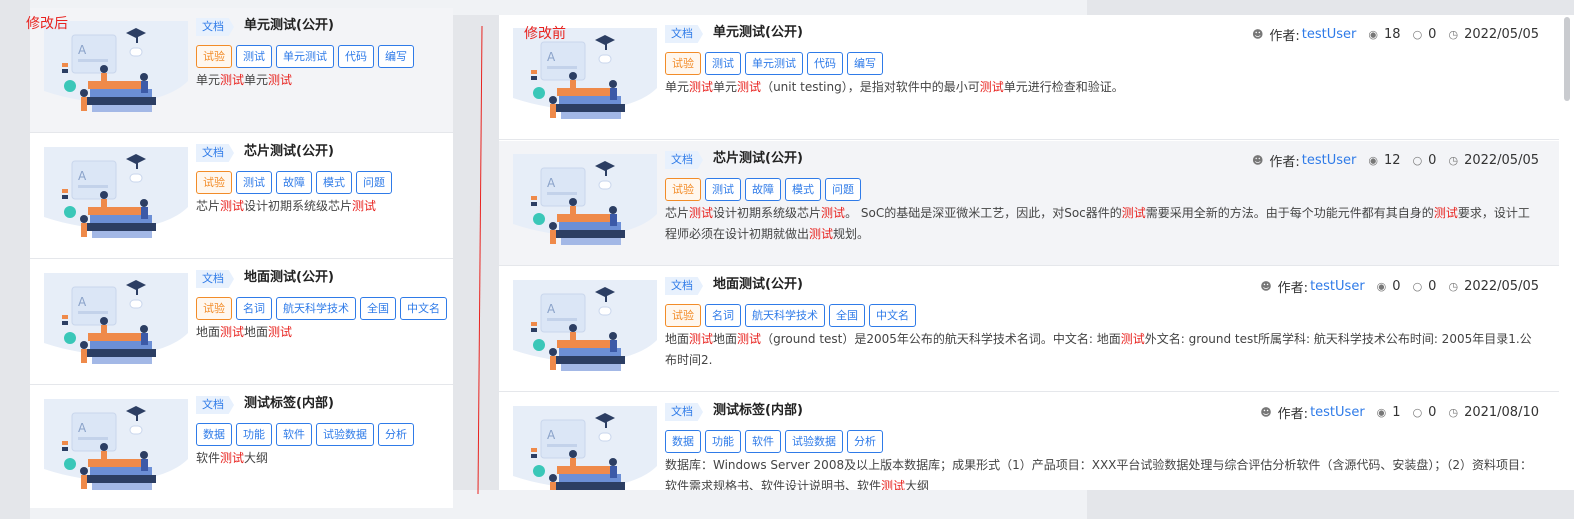 The height and width of the screenshot is (519, 1574). Describe the element at coordinates (1396, 286) in the screenshot. I see `view-count: 0` at that location.